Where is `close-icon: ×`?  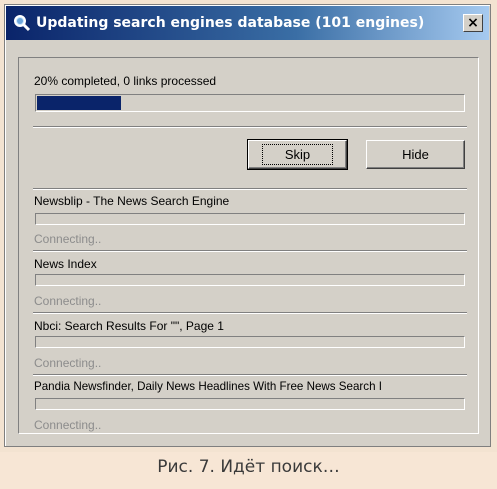 close-icon: × is located at coordinates (473, 23).